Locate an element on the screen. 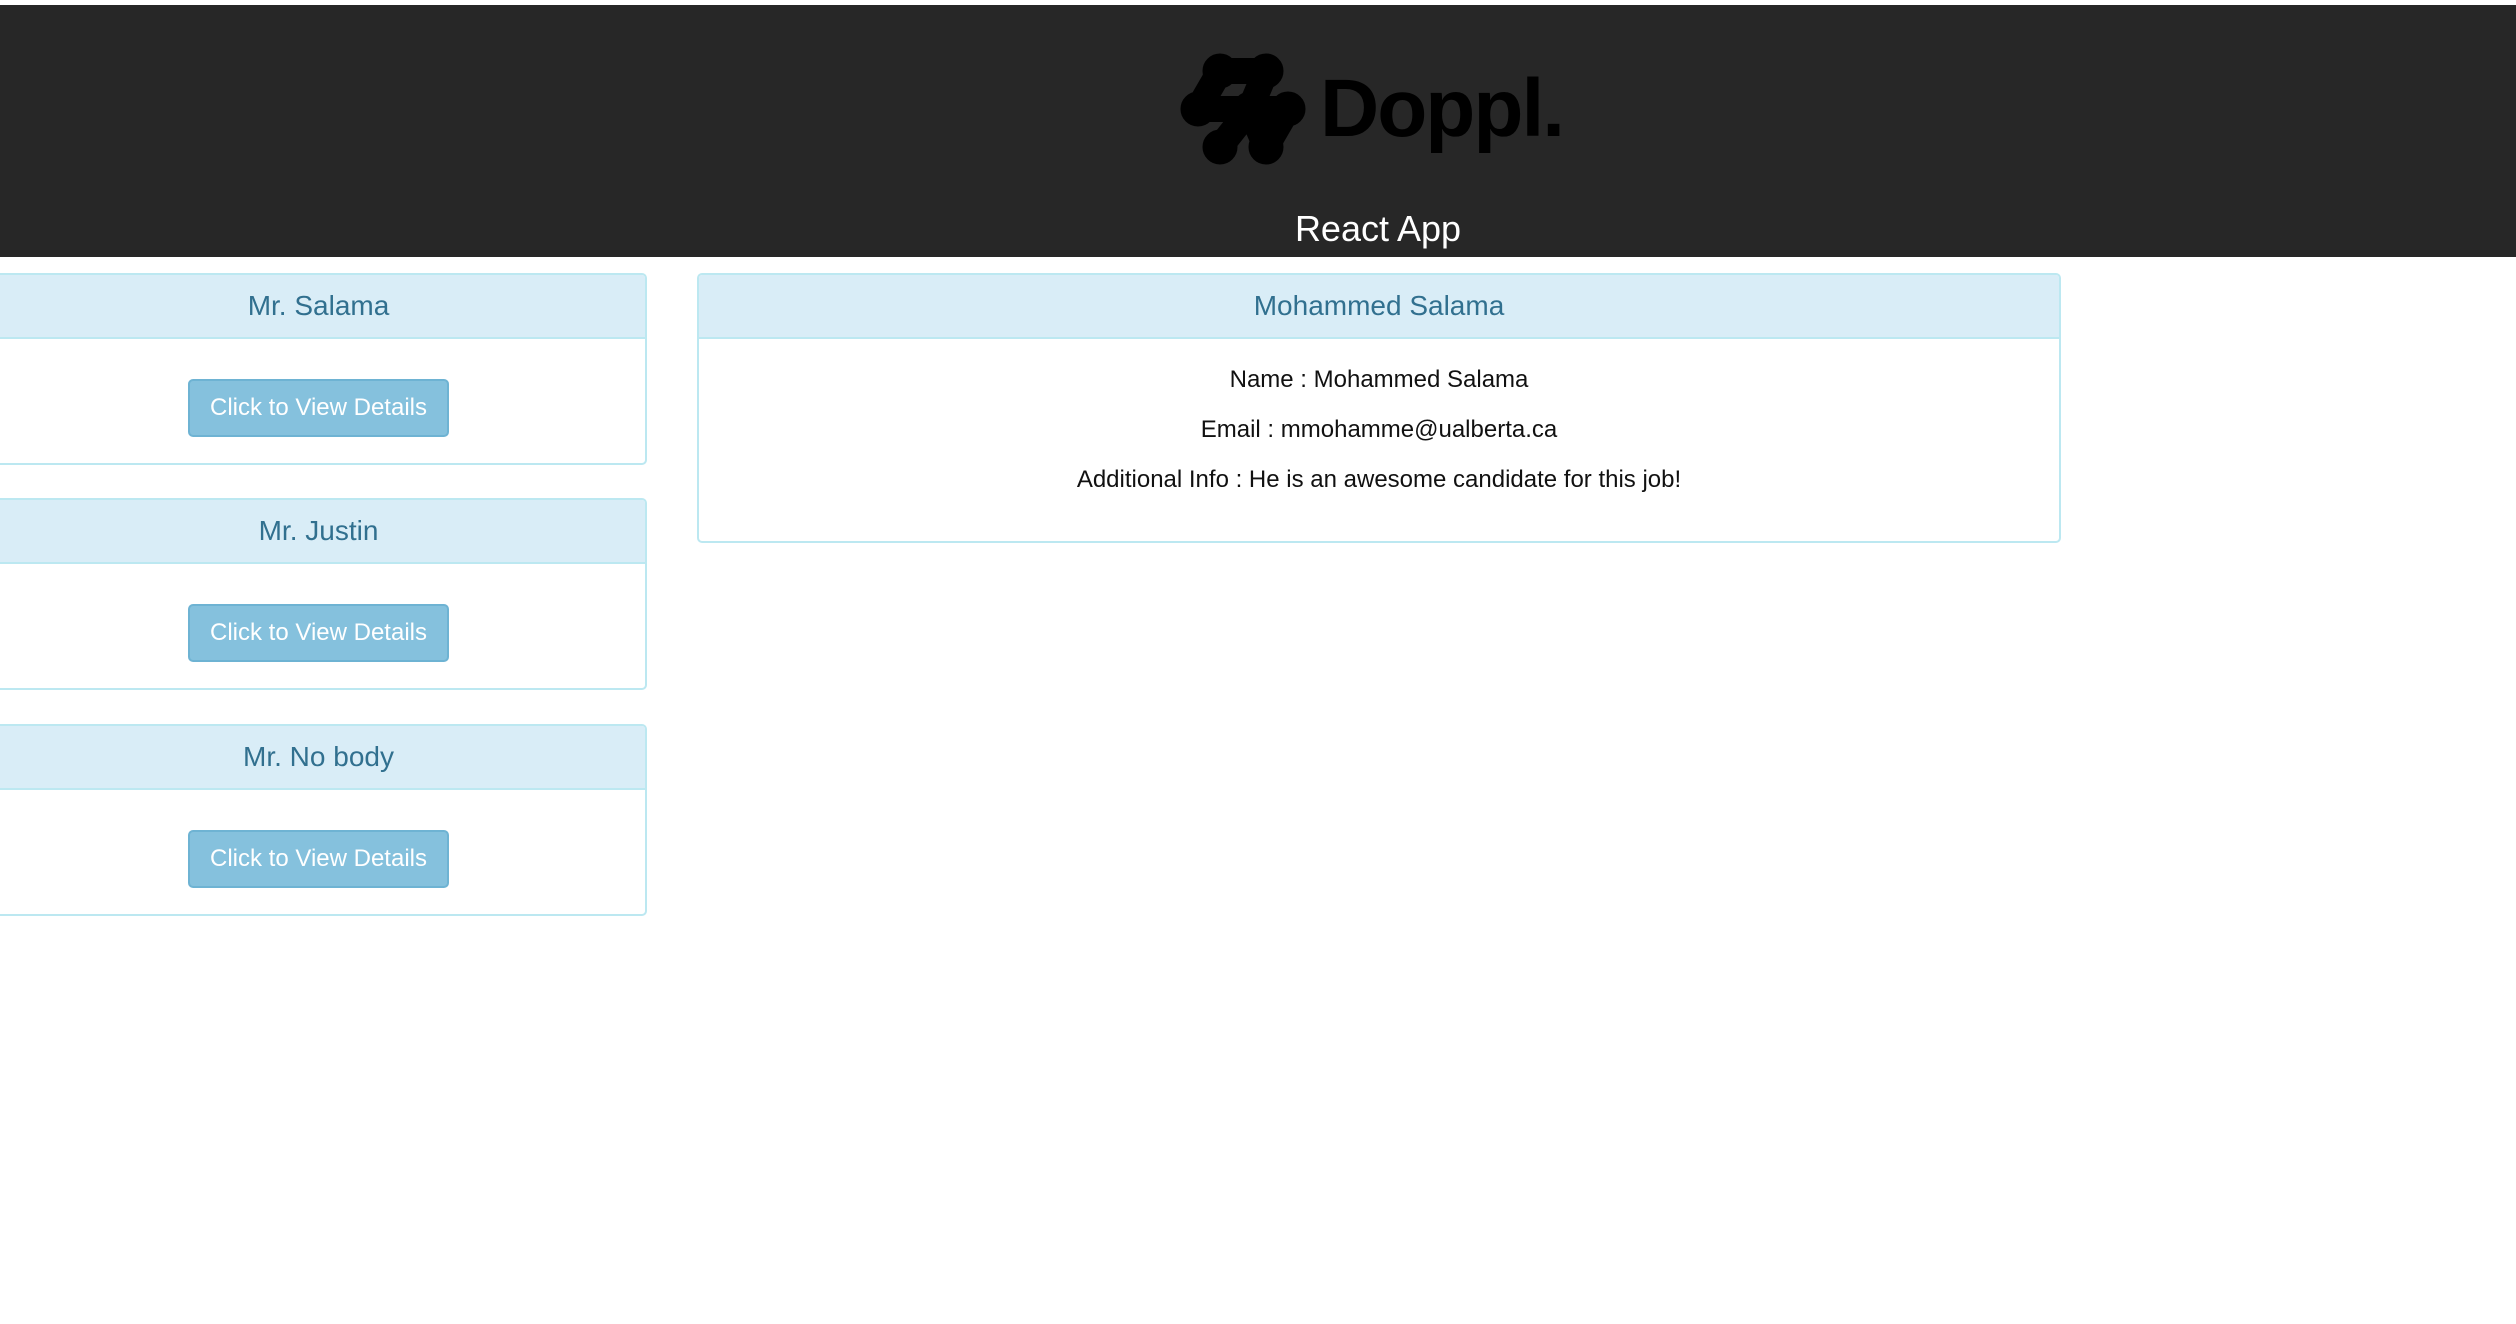 The width and height of the screenshot is (2516, 1324). candidate-card-nobody: Mr. No body Click to View Details is located at coordinates (323, 820).